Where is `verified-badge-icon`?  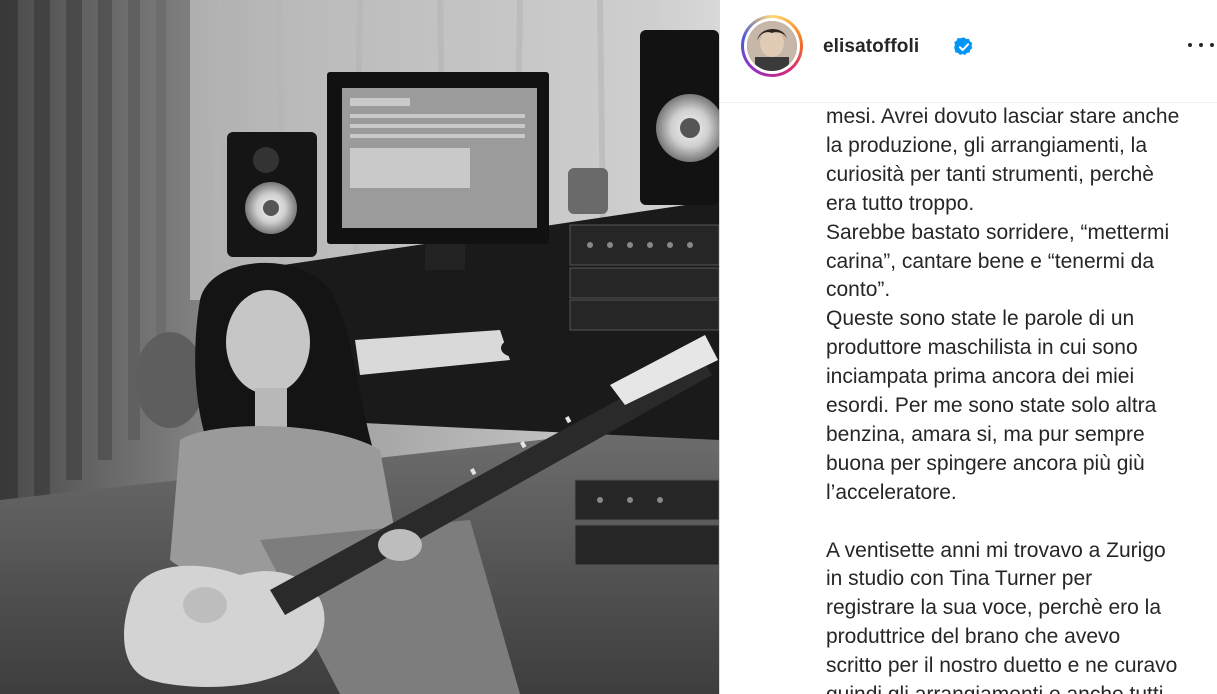 verified-badge-icon is located at coordinates (963, 46).